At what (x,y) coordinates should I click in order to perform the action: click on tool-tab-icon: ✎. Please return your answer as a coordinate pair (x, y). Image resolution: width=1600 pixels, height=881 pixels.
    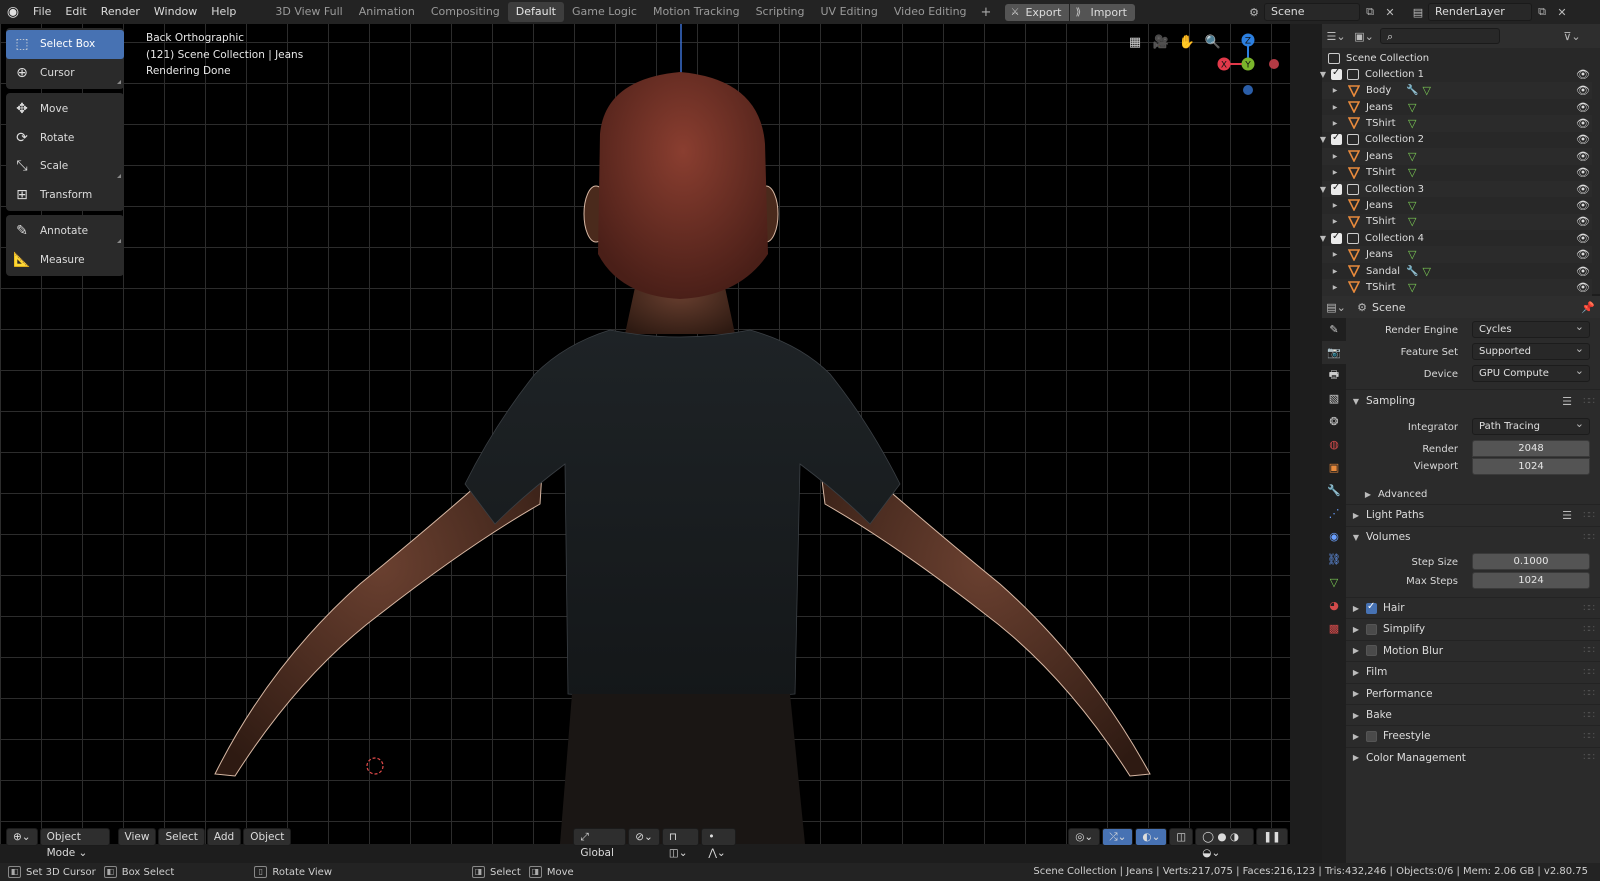
    Looking at the image, I should click on (1334, 329).